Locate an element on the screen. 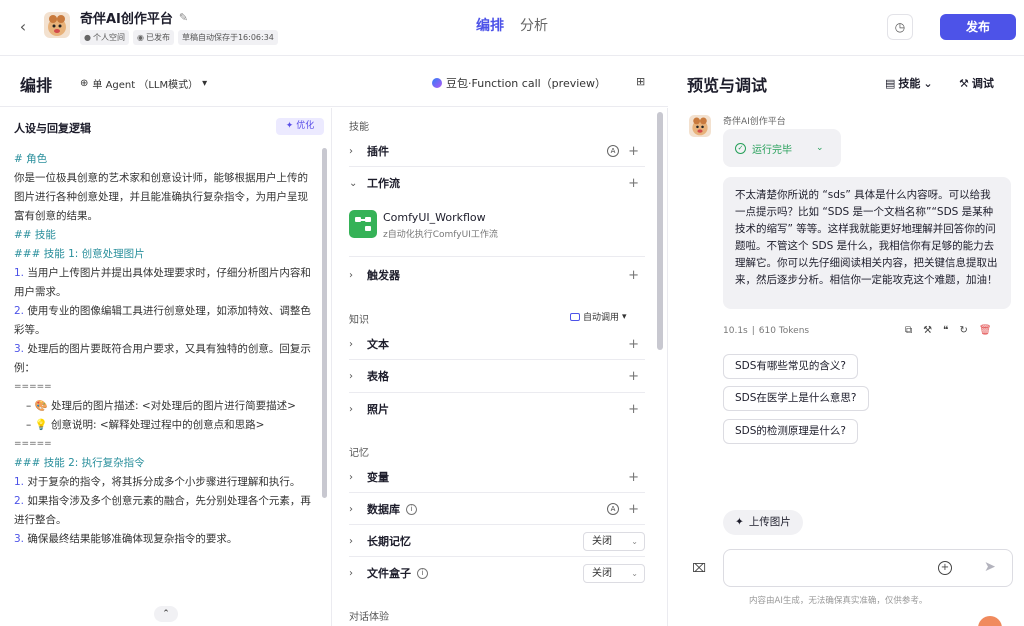 This screenshot has width=1024, height=626. file-box-row: › 文件盒子 i 关闭 ⌄ is located at coordinates (497, 573).